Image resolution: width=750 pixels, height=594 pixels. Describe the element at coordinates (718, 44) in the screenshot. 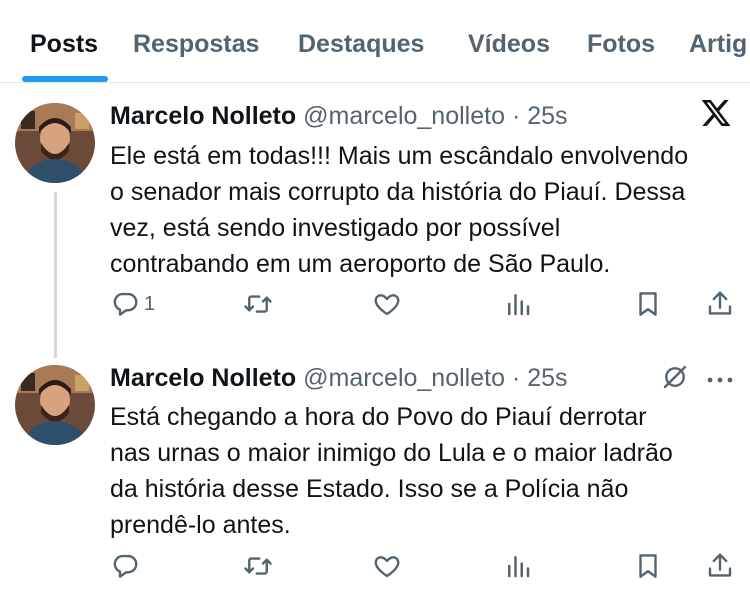

I see `tab-artigos: Artig` at that location.